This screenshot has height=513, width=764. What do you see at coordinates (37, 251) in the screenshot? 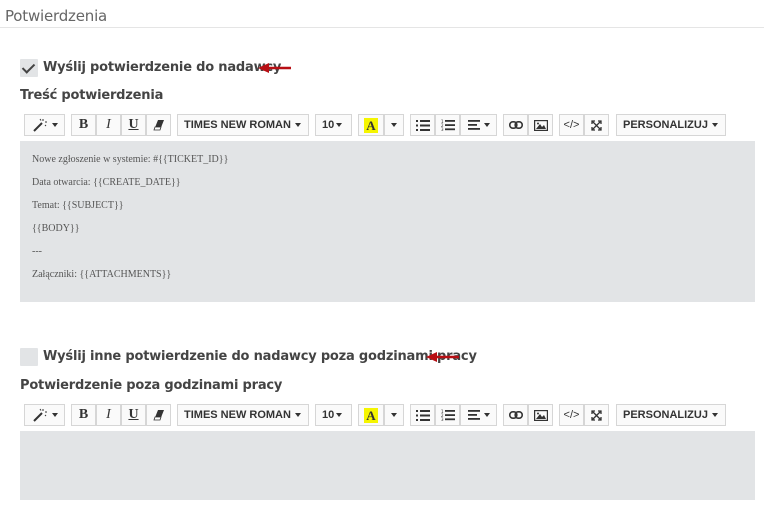
I see `editor-line: ---` at bounding box center [37, 251].